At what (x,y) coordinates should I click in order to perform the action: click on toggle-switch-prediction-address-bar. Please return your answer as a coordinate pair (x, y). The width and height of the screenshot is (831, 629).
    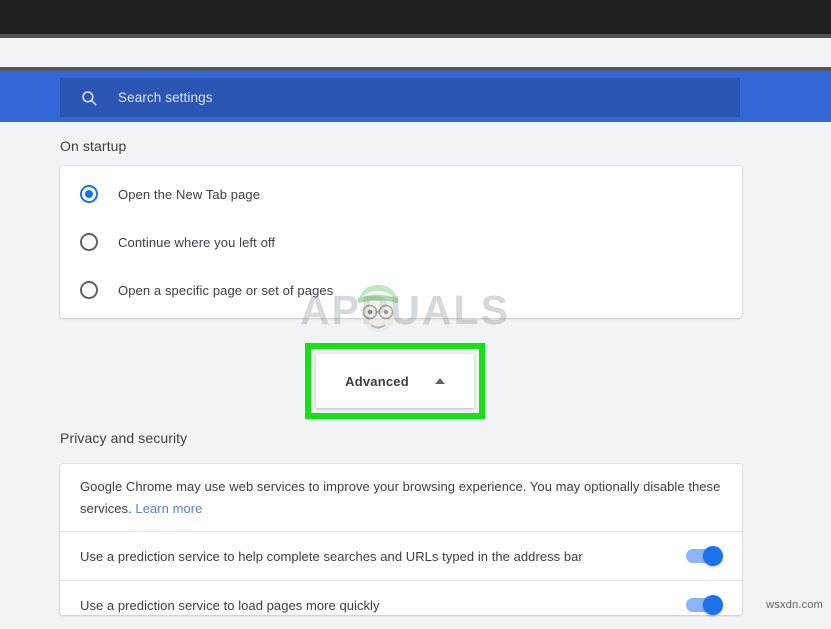
    Looking at the image, I should click on (704, 556).